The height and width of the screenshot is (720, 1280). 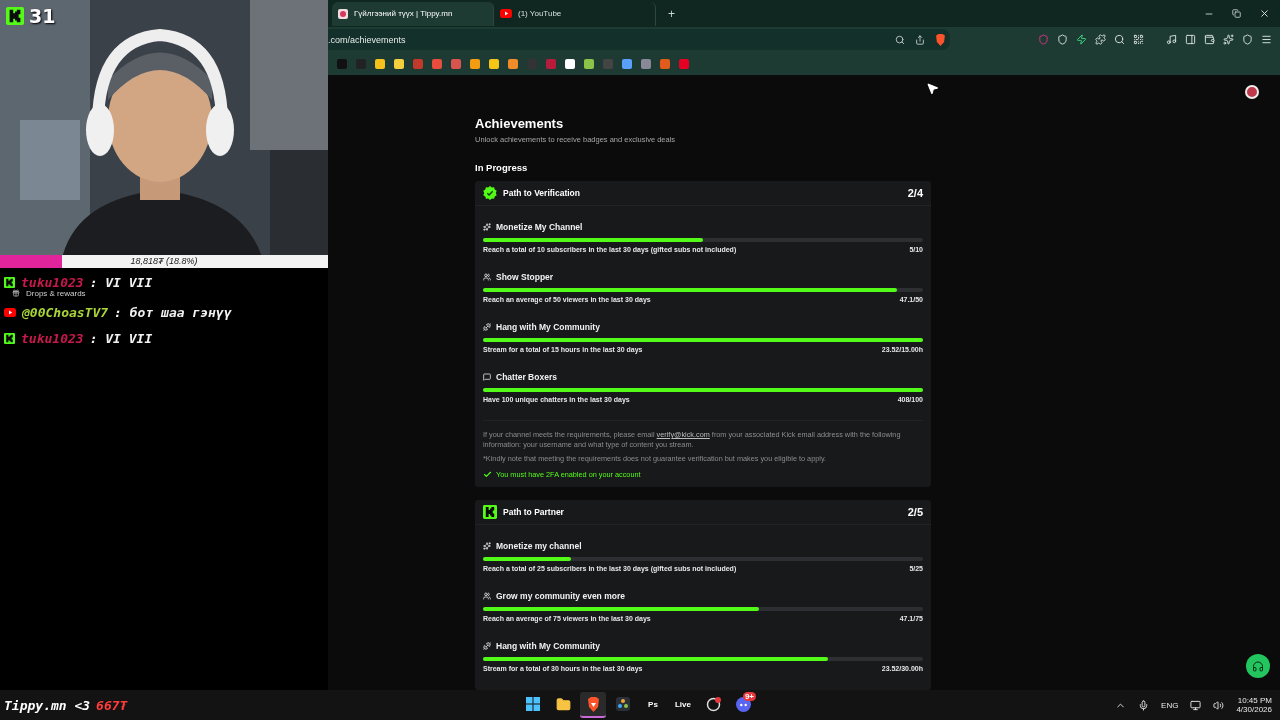 I want to click on task-name: Show Stopper, so click(x=525, y=276).